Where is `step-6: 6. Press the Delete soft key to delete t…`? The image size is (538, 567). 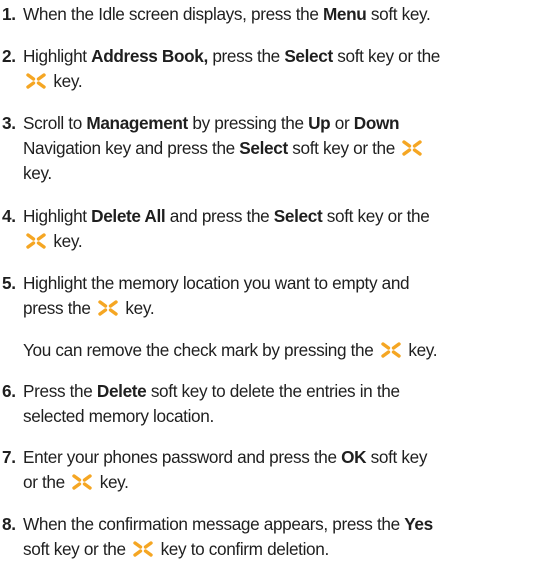 step-6: 6. Press the Delete soft key to delete t… is located at coordinates (266, 404).